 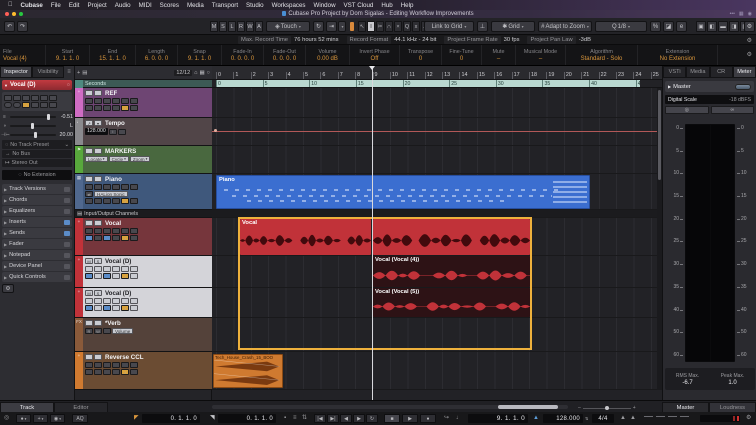 I want to click on pre-roll-icon: ↪, so click(x=446, y=418).